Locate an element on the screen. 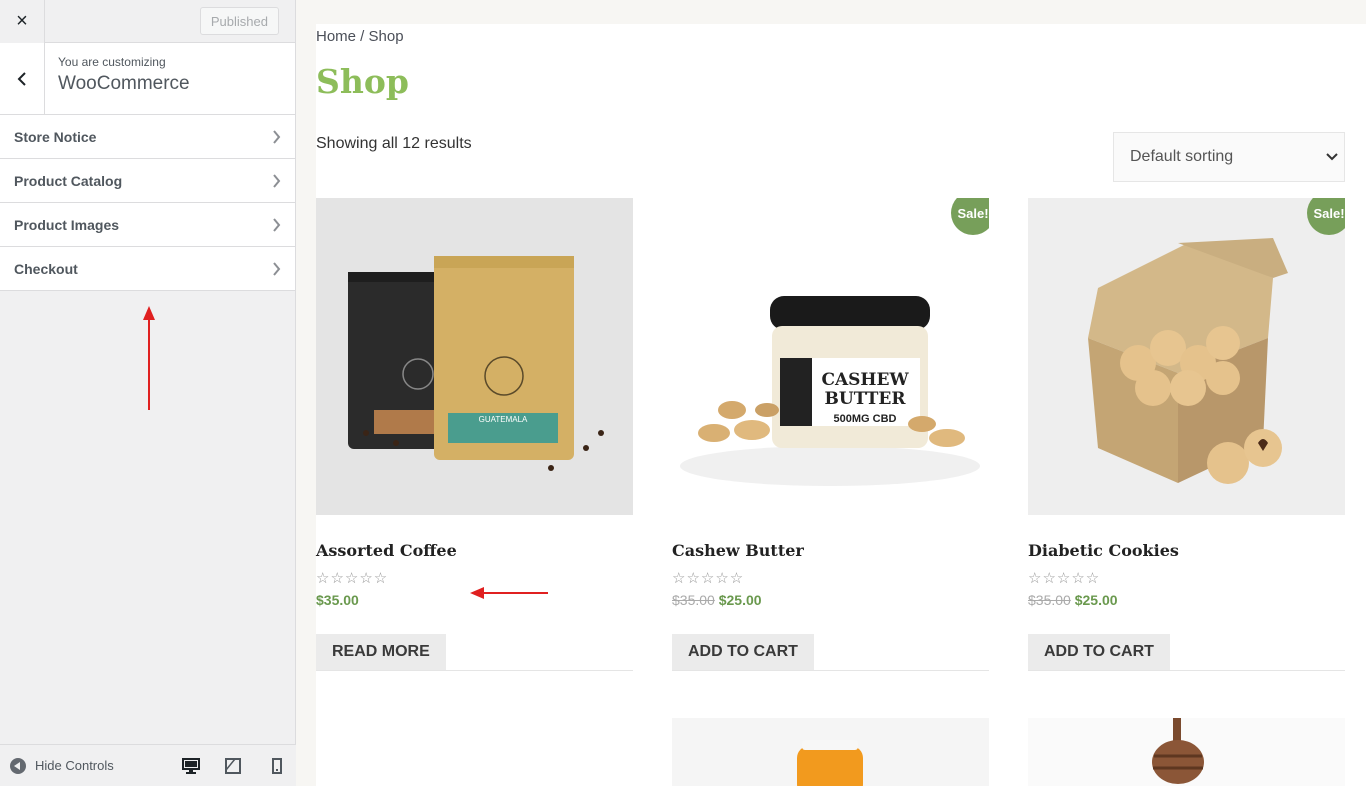 The height and width of the screenshot is (786, 1366). jar-label-mid: BUTTER is located at coordinates (866, 399).